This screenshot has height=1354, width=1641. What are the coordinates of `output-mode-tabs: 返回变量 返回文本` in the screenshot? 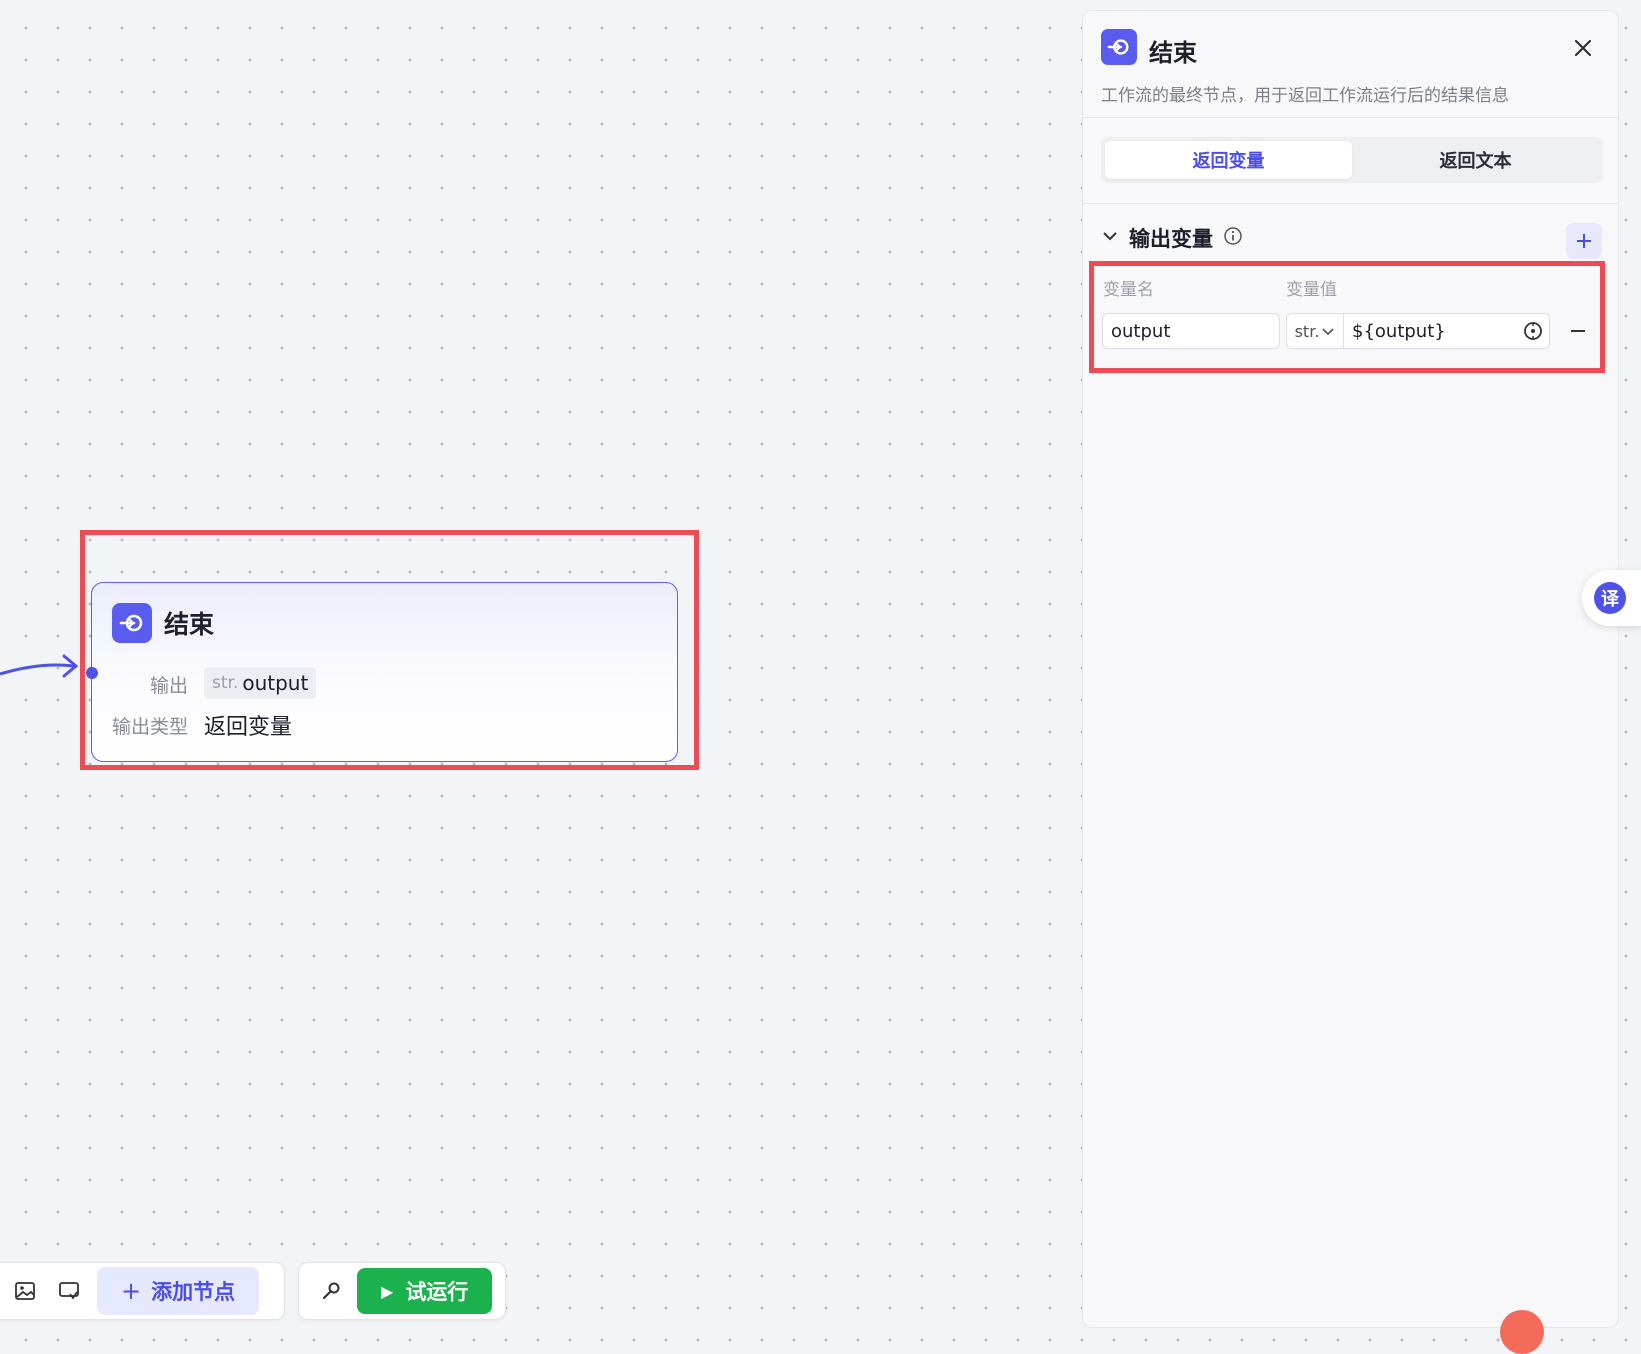 It's located at (1352, 160).